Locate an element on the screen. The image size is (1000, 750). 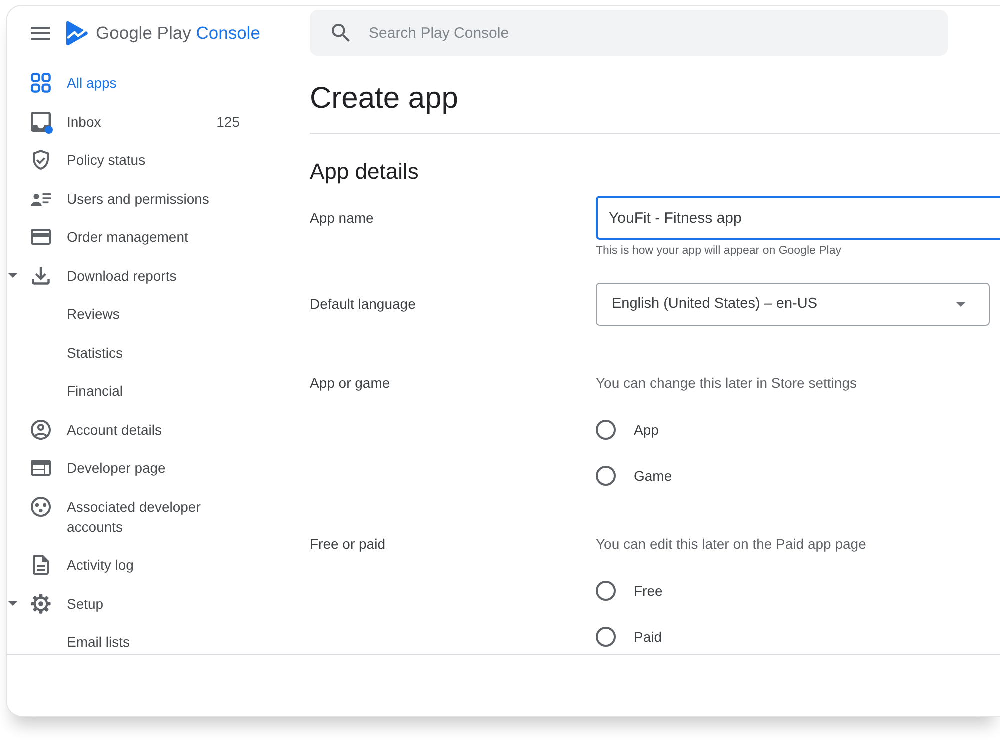
sidebar-item: Activity log is located at coordinates (148, 565).